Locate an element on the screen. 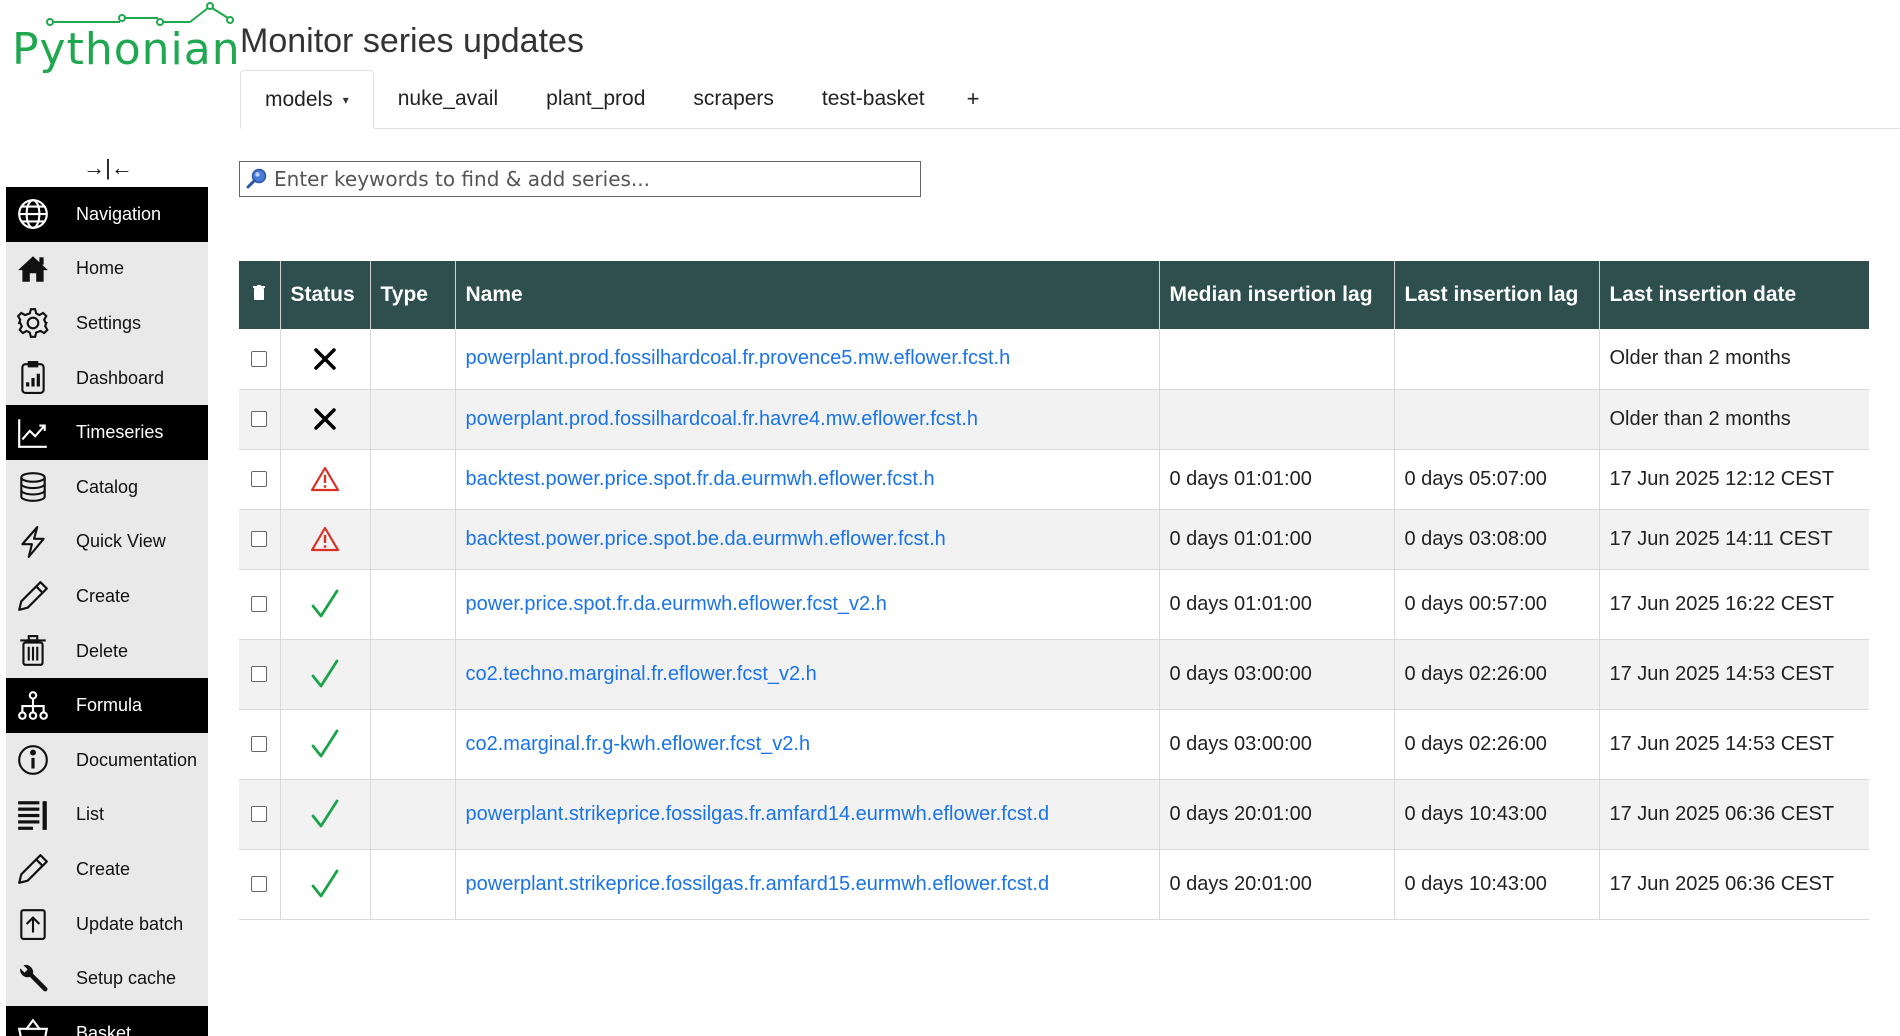 The height and width of the screenshot is (1036, 1900). tab-nuke-avail: nuke_avail is located at coordinates (448, 99).